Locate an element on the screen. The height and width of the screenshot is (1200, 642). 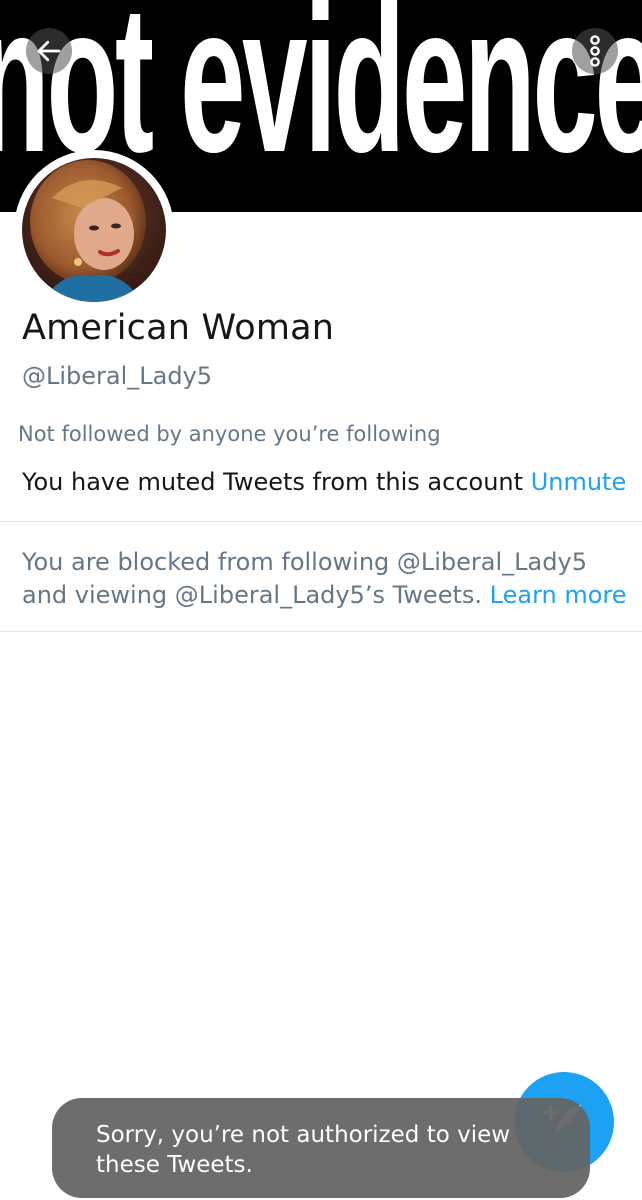
unmute-link: Unmute is located at coordinates (579, 482).